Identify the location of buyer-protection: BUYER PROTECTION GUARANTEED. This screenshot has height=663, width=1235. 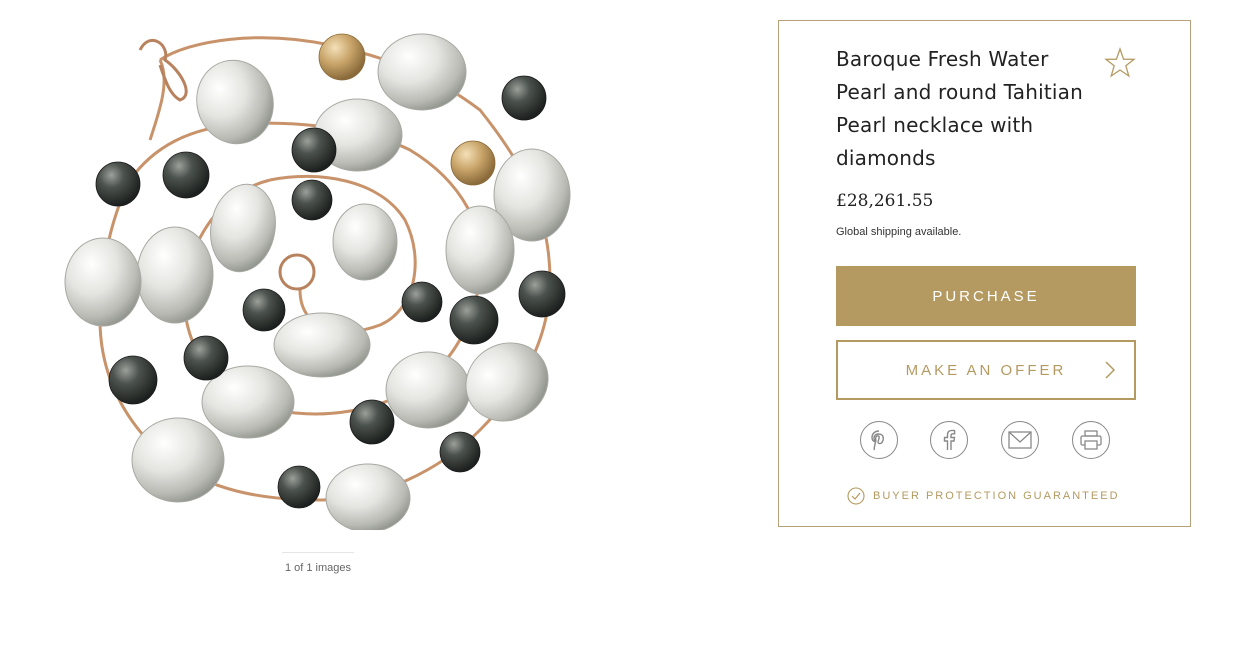
(983, 496).